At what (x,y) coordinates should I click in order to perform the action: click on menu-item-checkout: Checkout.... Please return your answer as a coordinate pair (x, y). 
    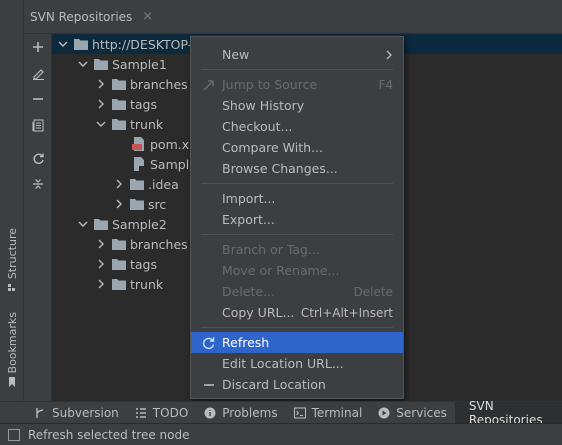
    Looking at the image, I should click on (297, 126).